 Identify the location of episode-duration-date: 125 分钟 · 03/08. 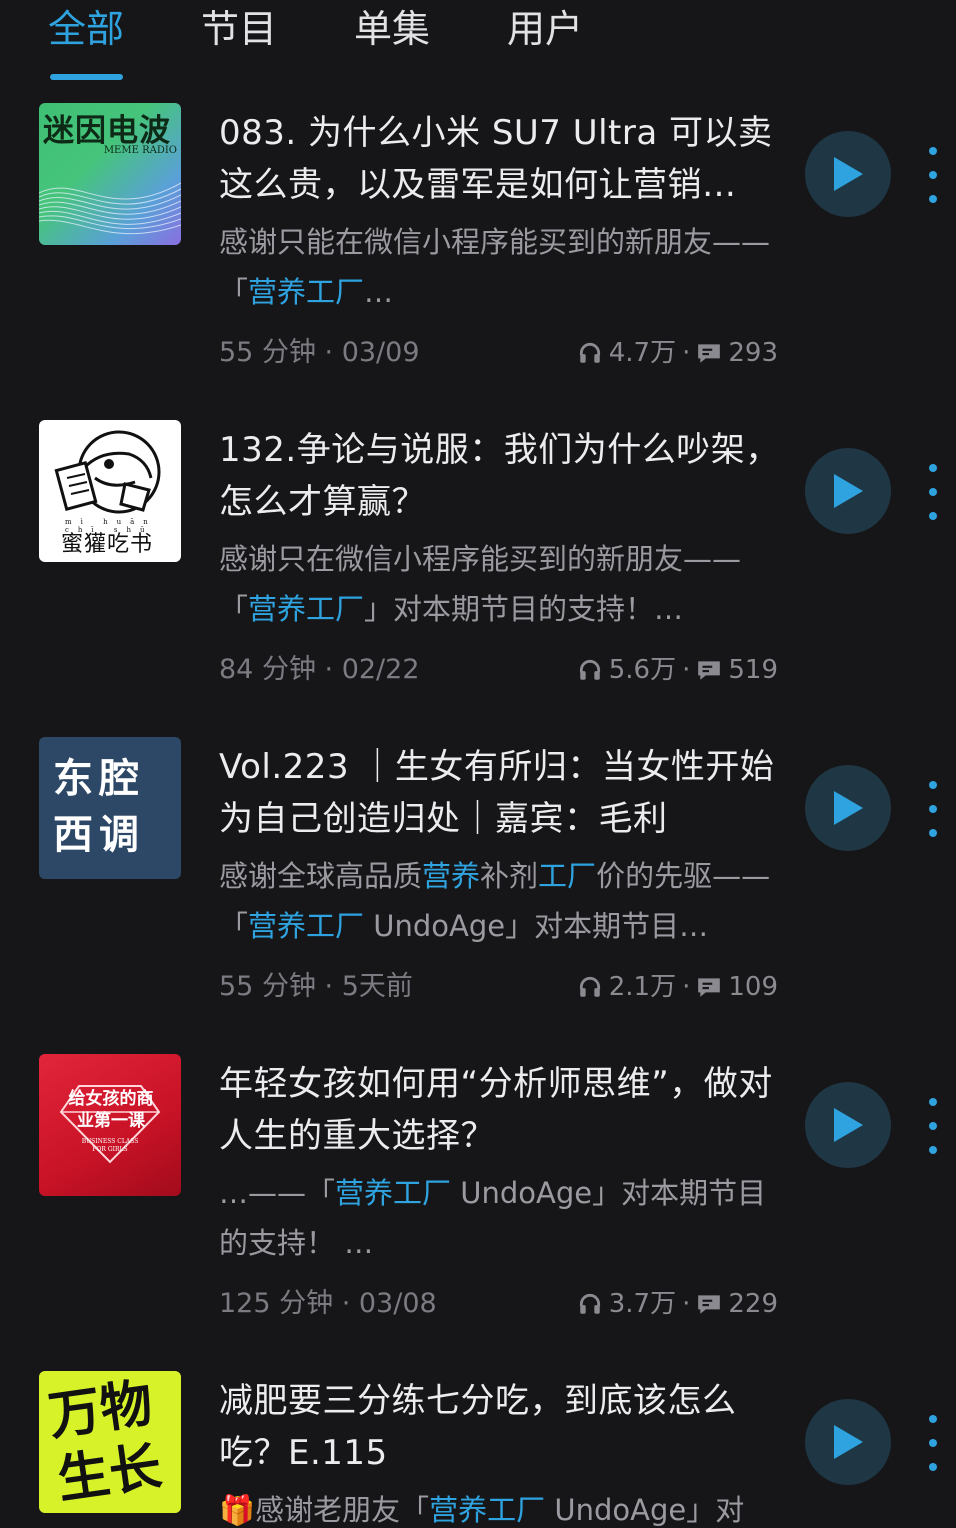
(328, 1303).